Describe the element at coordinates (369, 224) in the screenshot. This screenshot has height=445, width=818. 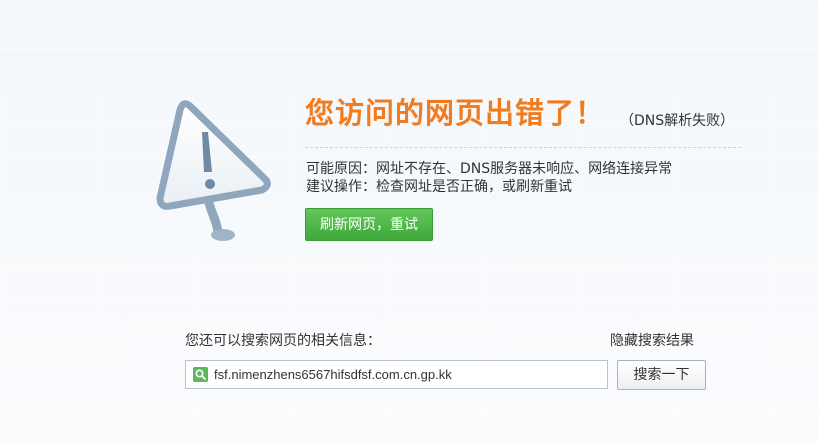
I see `refresh-button: 刷新网页，重试` at that location.